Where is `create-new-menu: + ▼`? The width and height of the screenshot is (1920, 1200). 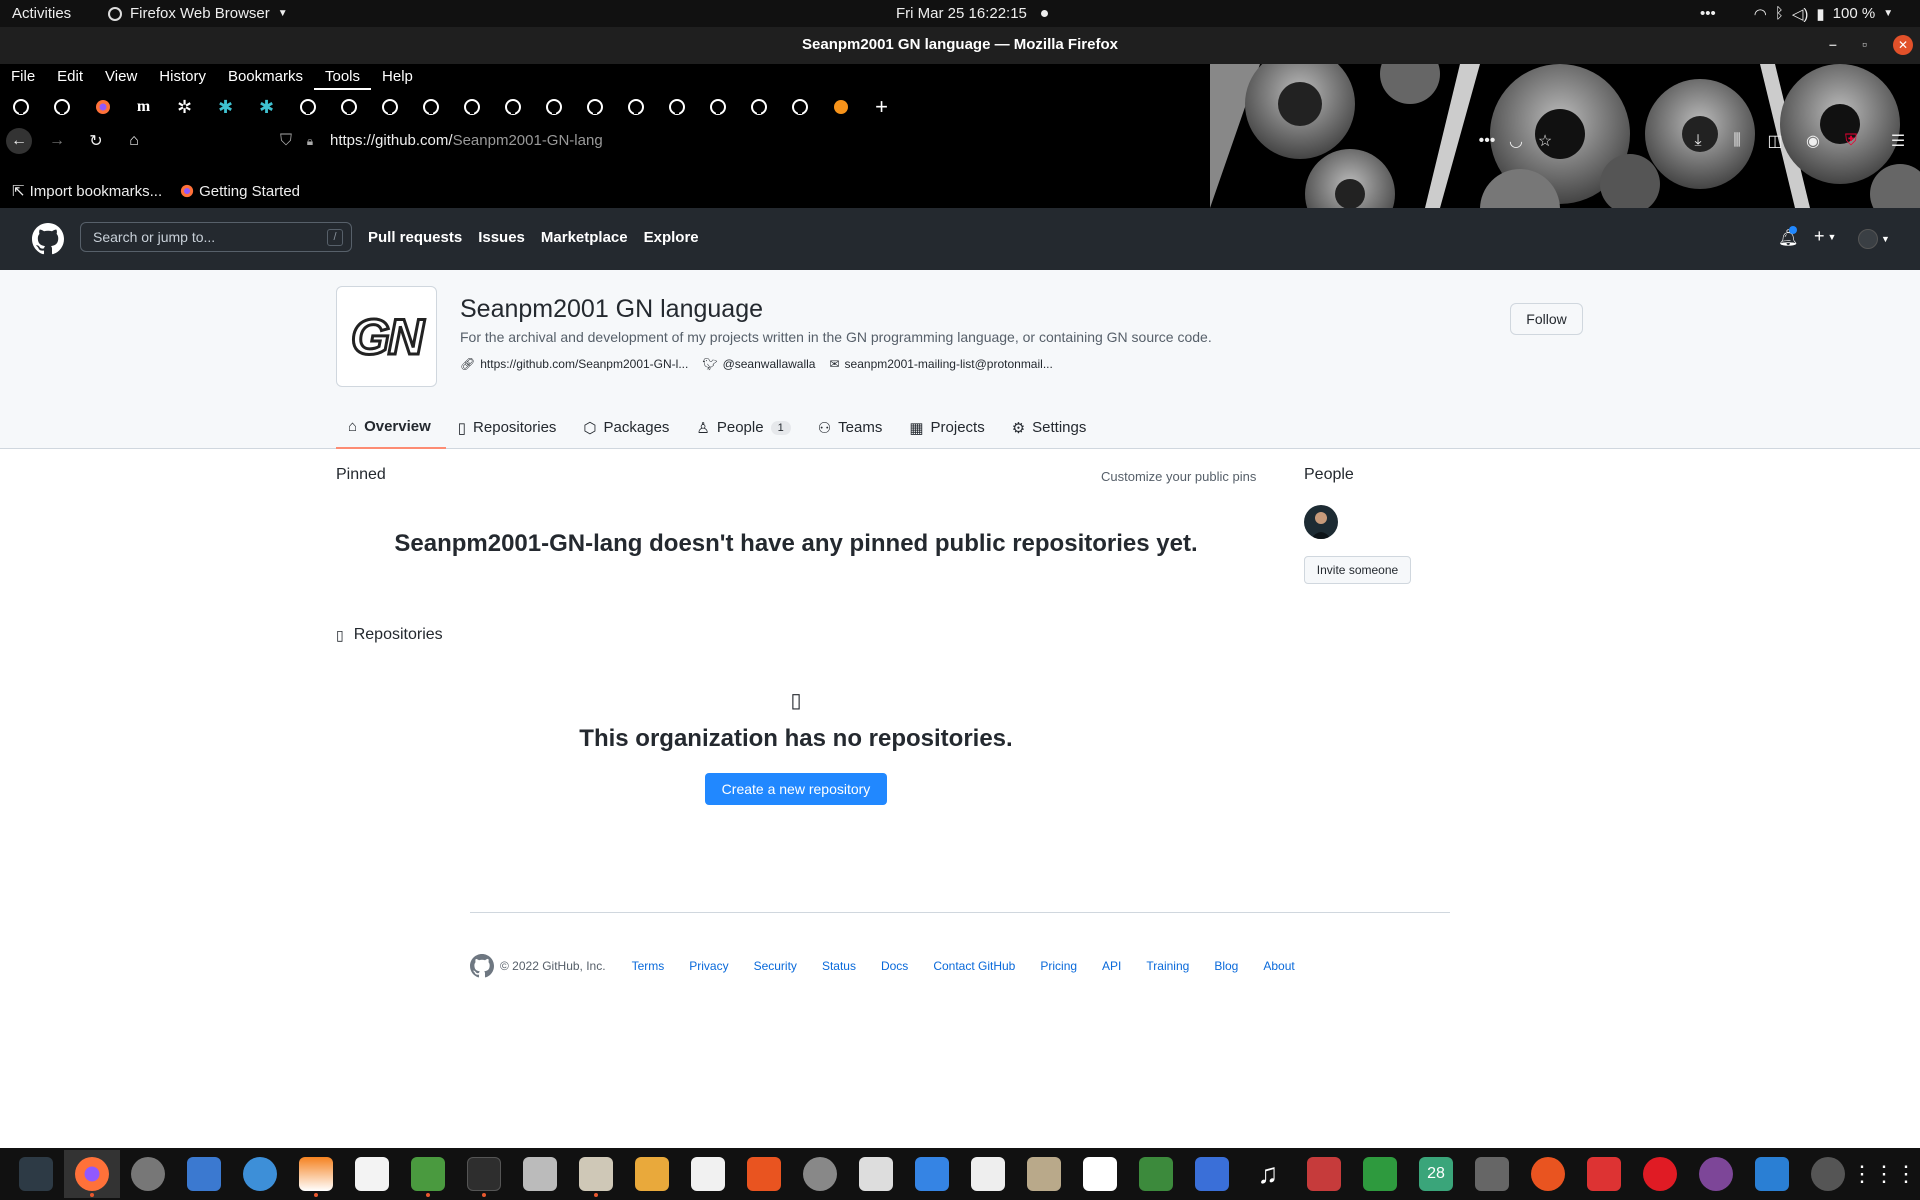
create-new-menu: + ▼ is located at coordinates (1825, 236).